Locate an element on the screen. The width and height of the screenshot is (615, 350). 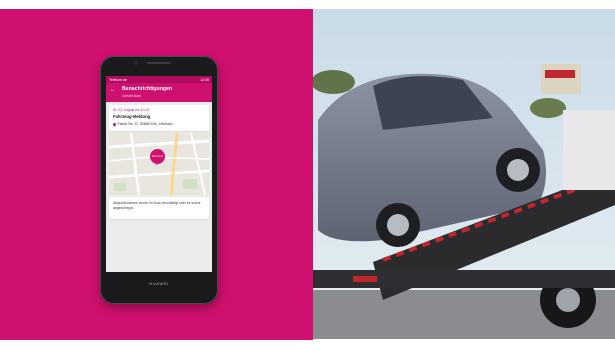
panel-top-border is located at coordinates (156, 4).